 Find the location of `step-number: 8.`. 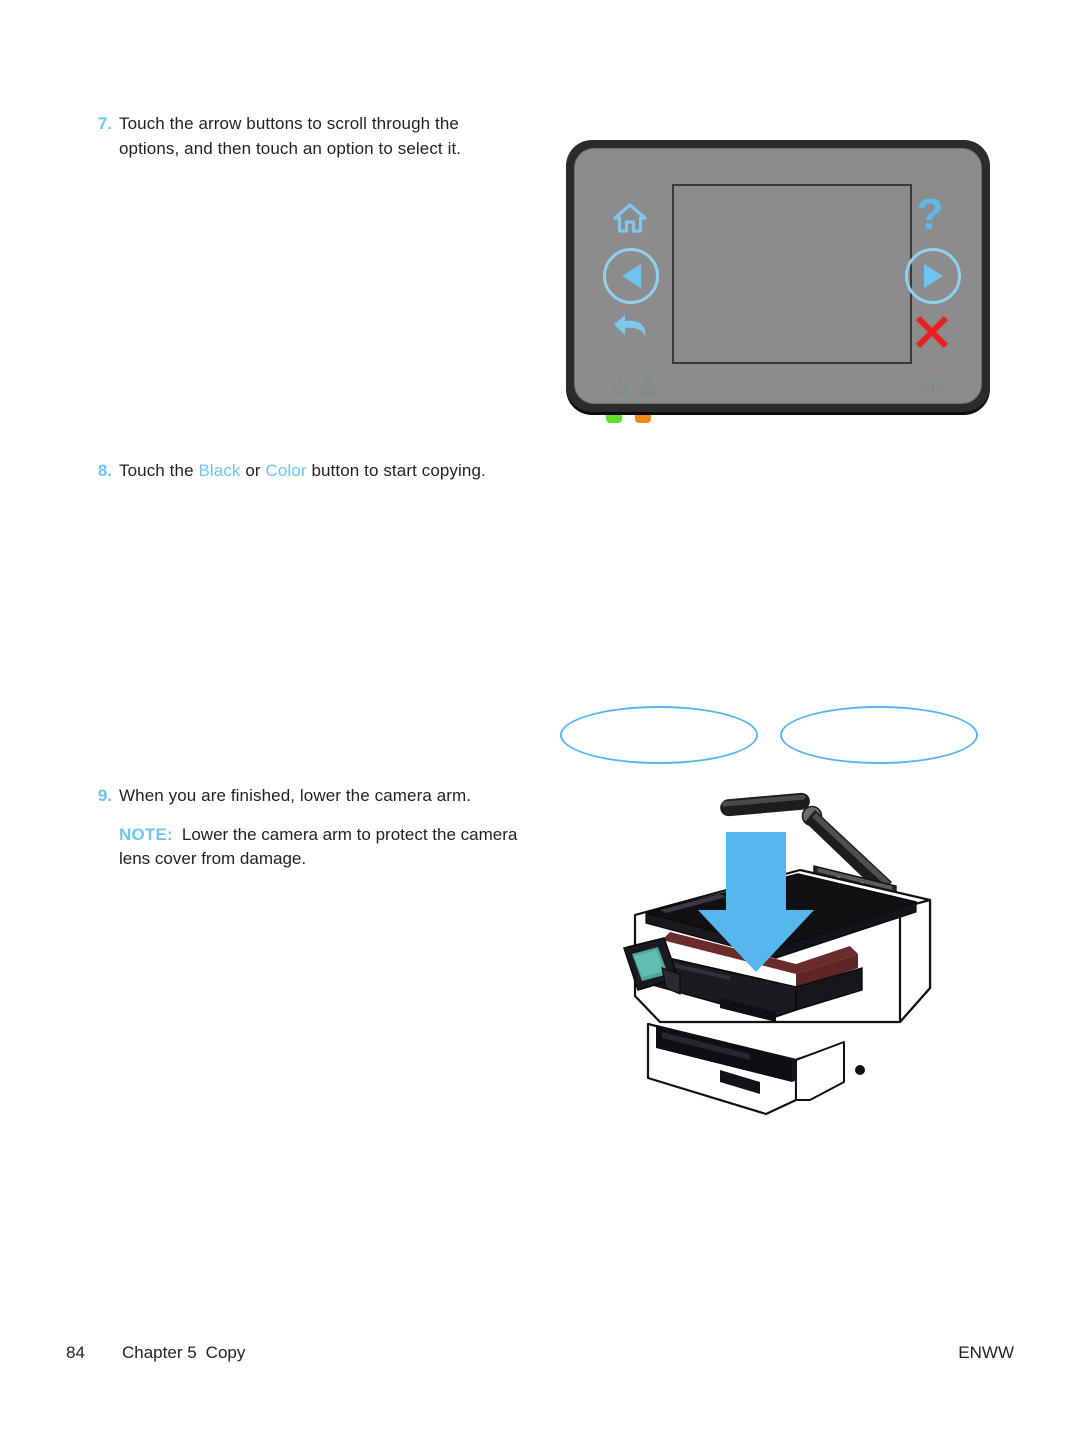

step-number: 8. is located at coordinates (104, 470).